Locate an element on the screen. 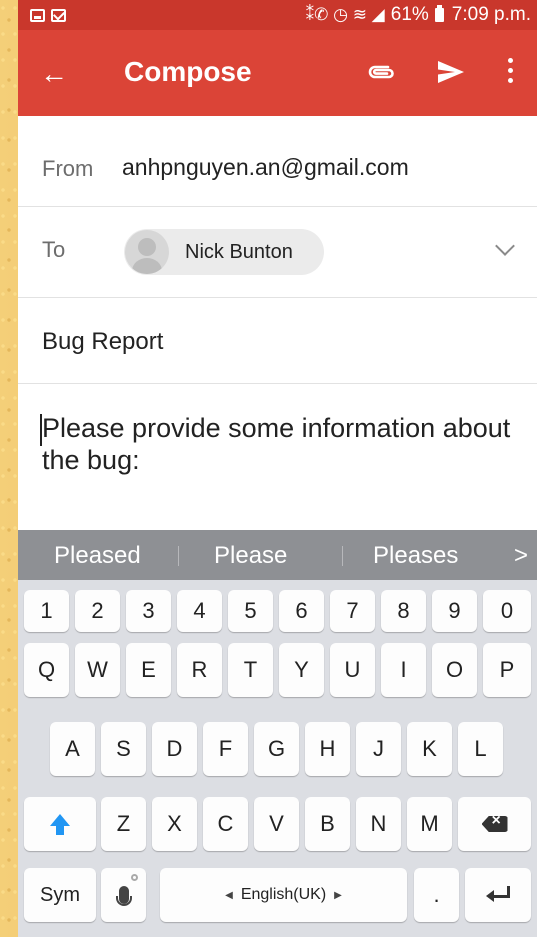  recipient-name: Nick Bunton is located at coordinates (239, 251).